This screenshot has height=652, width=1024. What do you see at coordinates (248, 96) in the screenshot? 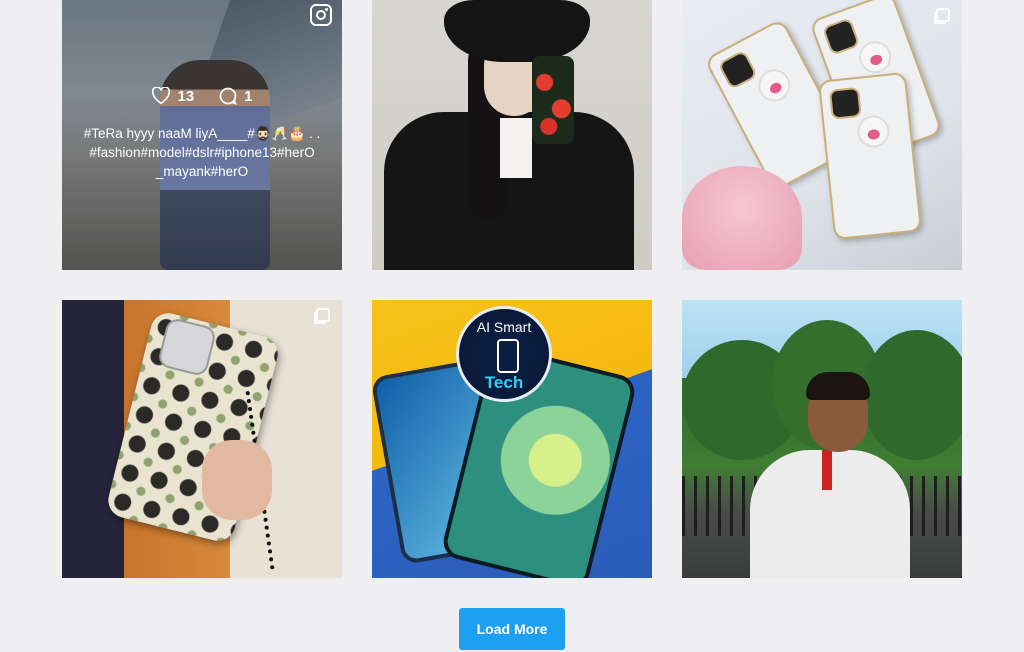
I see `comment-count: 1` at bounding box center [248, 96].